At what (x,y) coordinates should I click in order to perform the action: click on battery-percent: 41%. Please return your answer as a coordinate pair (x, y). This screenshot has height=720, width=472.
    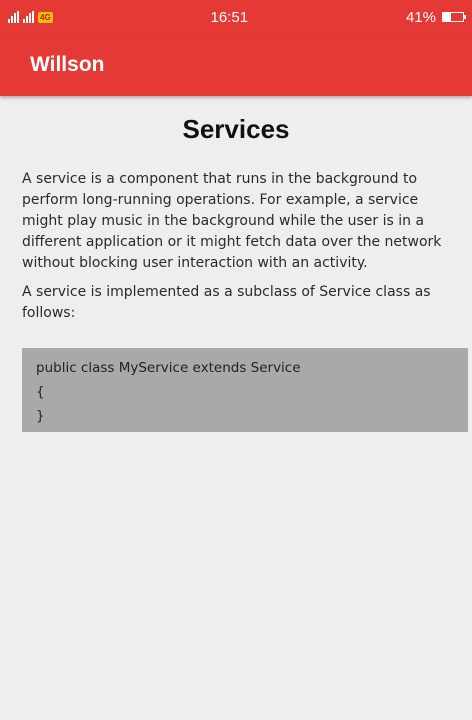
    Looking at the image, I should click on (420, 17).